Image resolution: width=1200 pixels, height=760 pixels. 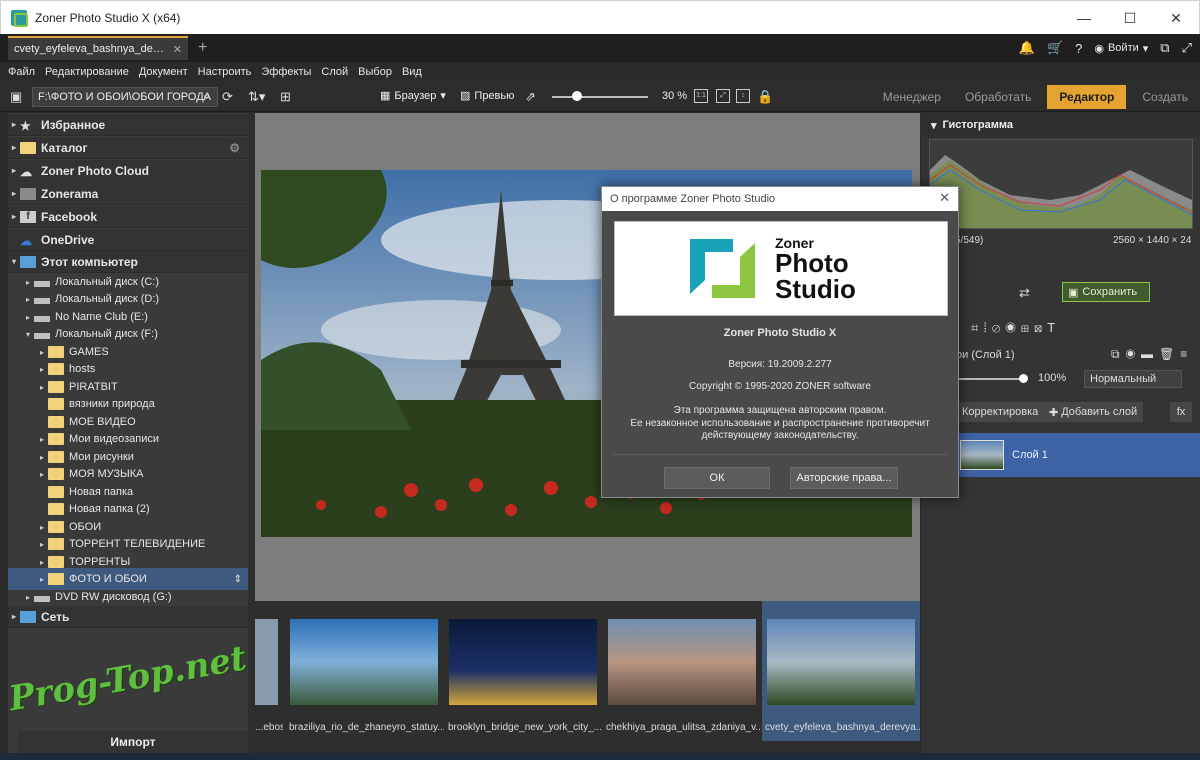 I want to click on menu-layer: Слой, so click(x=334, y=72).